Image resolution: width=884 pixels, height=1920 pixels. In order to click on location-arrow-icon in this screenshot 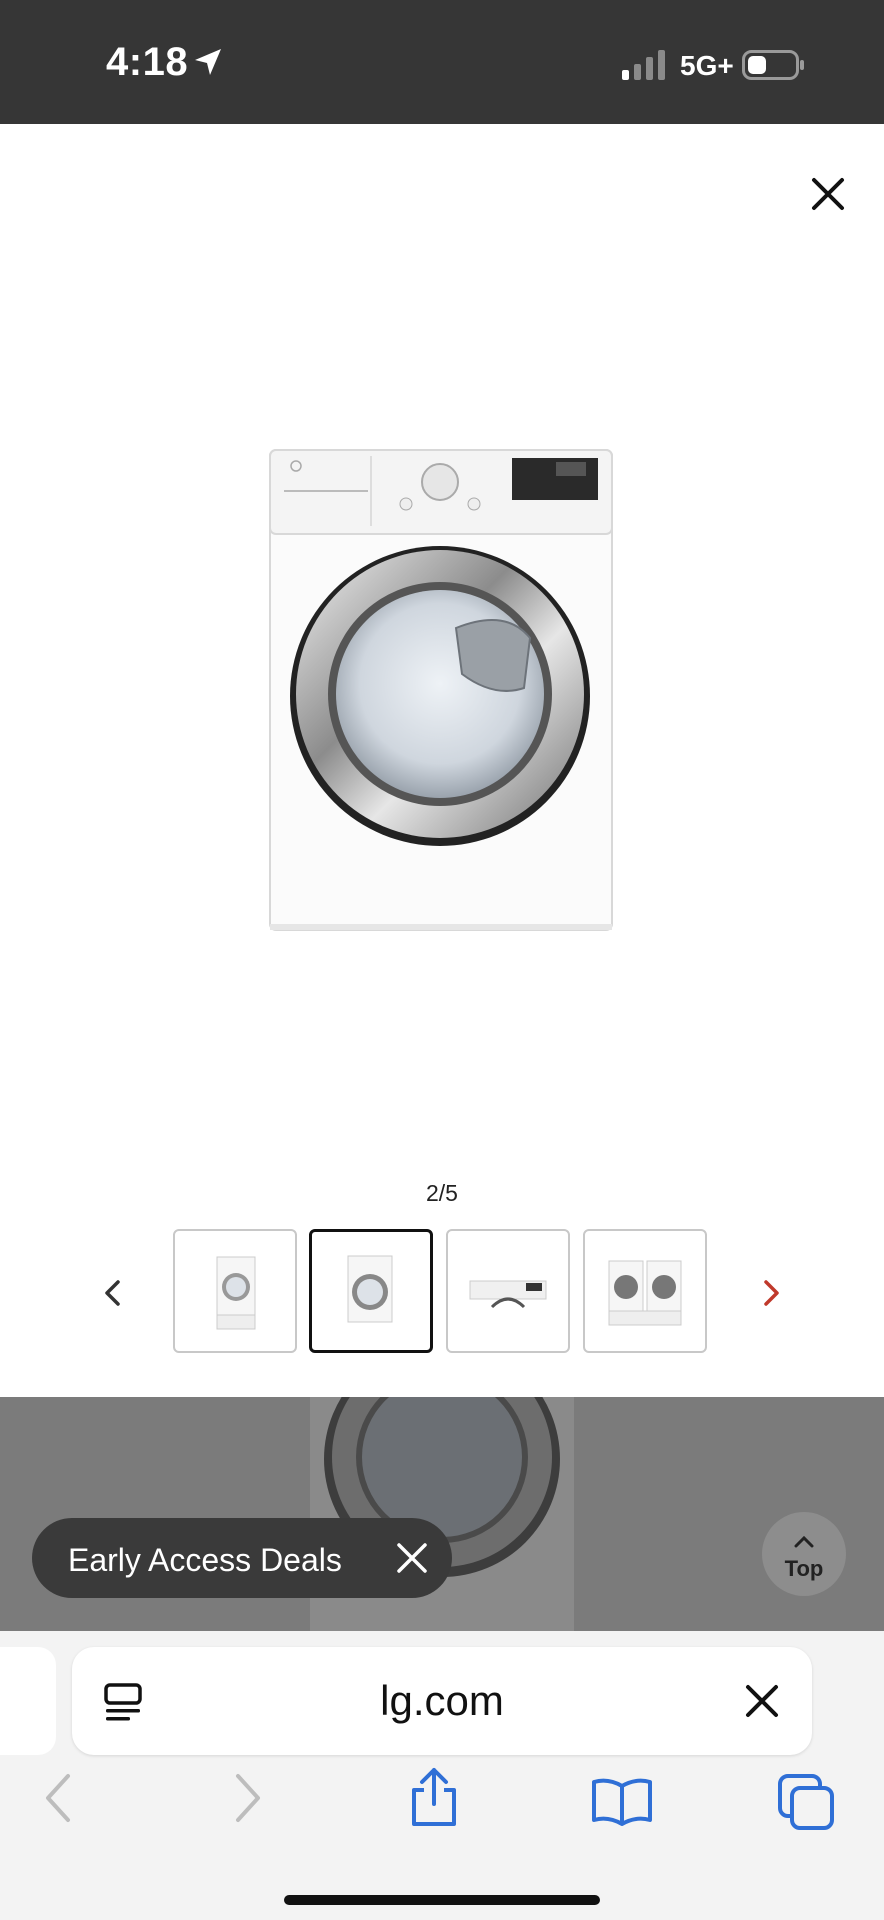, I will do `click(208, 64)`.